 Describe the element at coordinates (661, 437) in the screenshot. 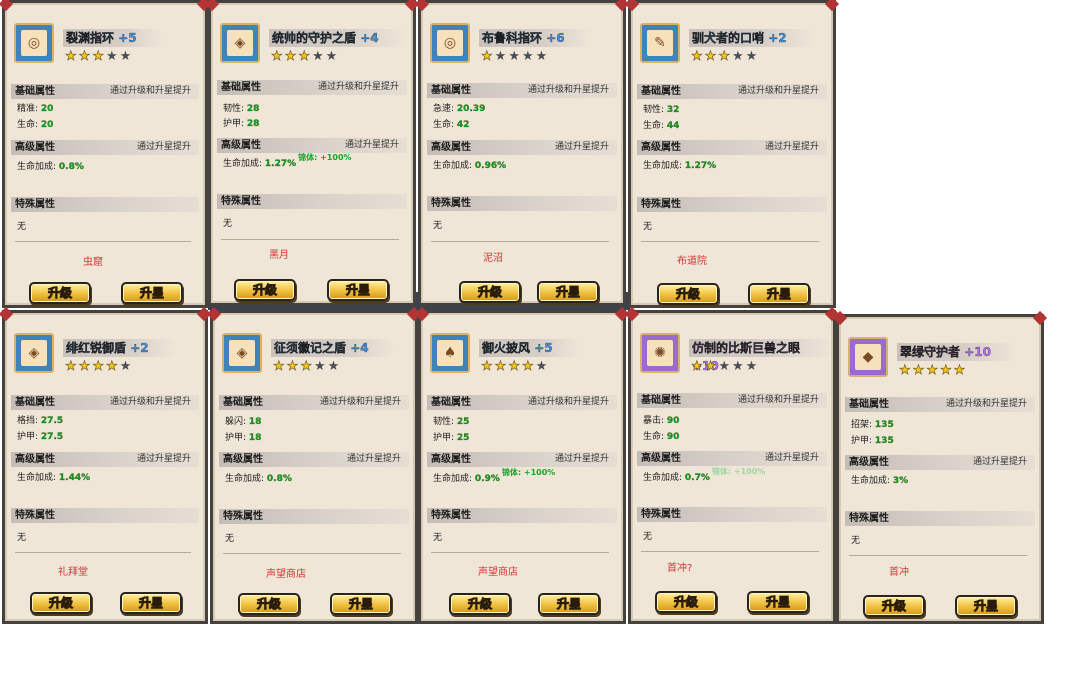

I see `stat-row: 生命: 90` at that location.